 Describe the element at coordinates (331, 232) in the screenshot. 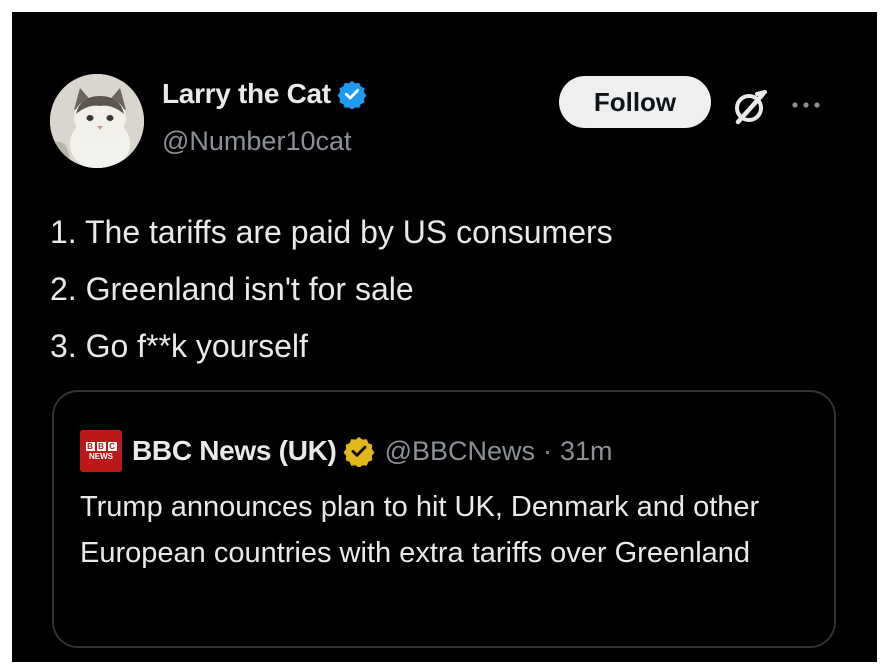

I see `tweet-line-1: 1. The tariffs are paid by US consumers` at that location.